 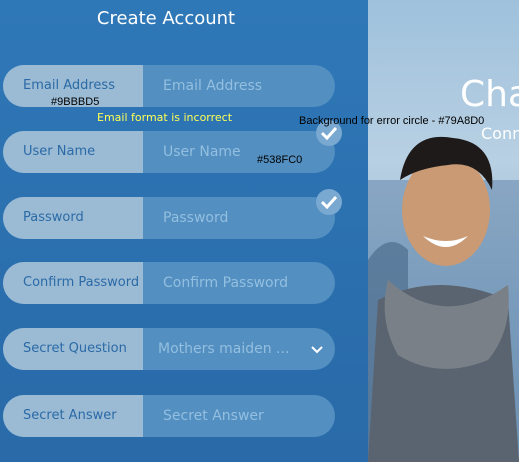 I want to click on password-check-icon, so click(x=329, y=202).